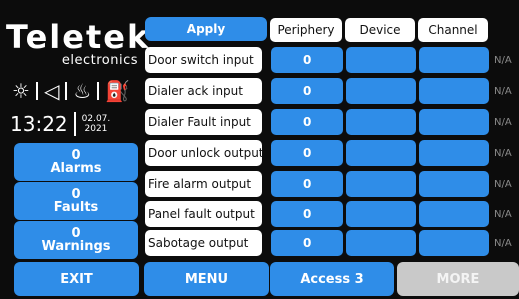 Image resolution: width=519 pixels, height=299 pixels. I want to click on tab-periphery: Periphery, so click(306, 30).